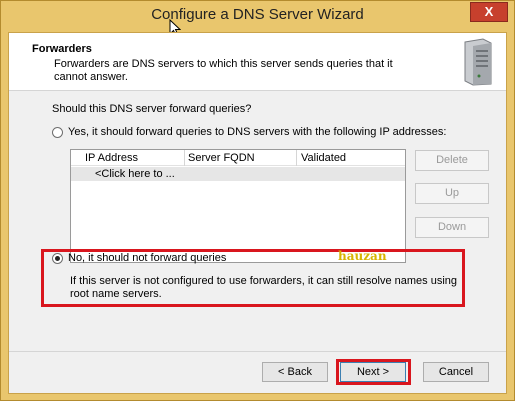 Image resolution: width=515 pixels, height=401 pixels. I want to click on up-button: Up, so click(452, 193).